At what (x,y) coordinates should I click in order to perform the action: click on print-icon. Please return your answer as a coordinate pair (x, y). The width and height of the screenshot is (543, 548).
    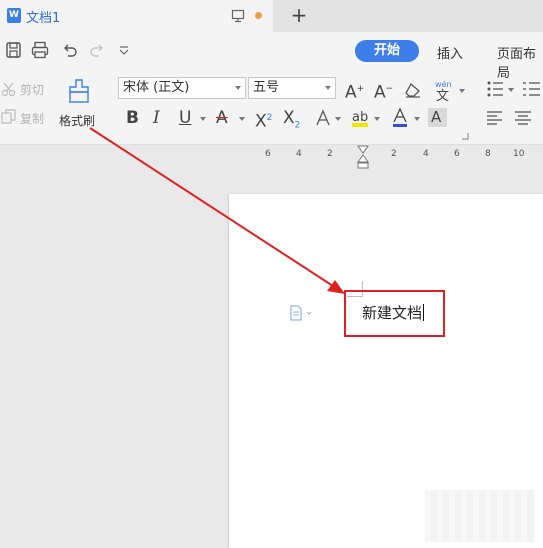
    Looking at the image, I should click on (40, 50).